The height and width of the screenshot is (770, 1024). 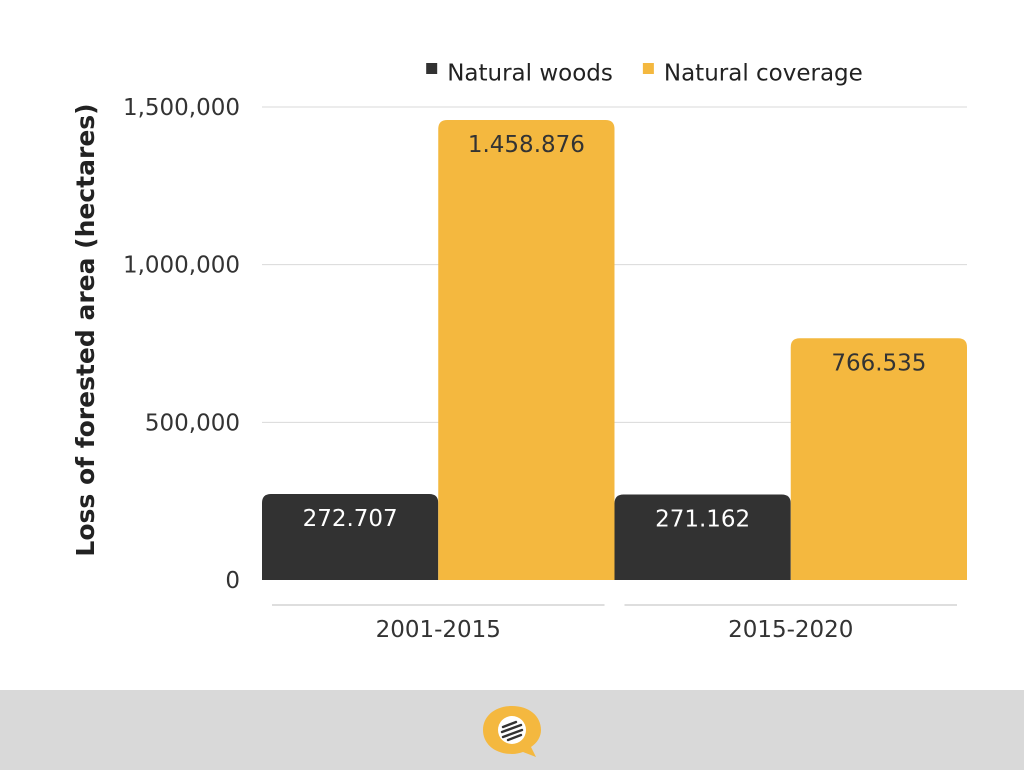 I want to click on x-axis: 2001-2015 2015-2020, so click(x=614, y=623).